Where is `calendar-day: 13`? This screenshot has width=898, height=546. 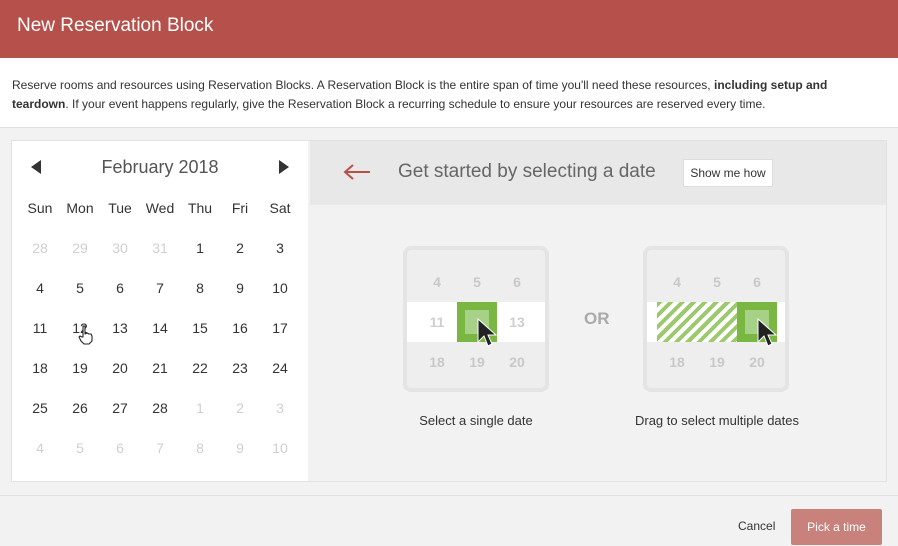 calendar-day: 13 is located at coordinates (120, 328).